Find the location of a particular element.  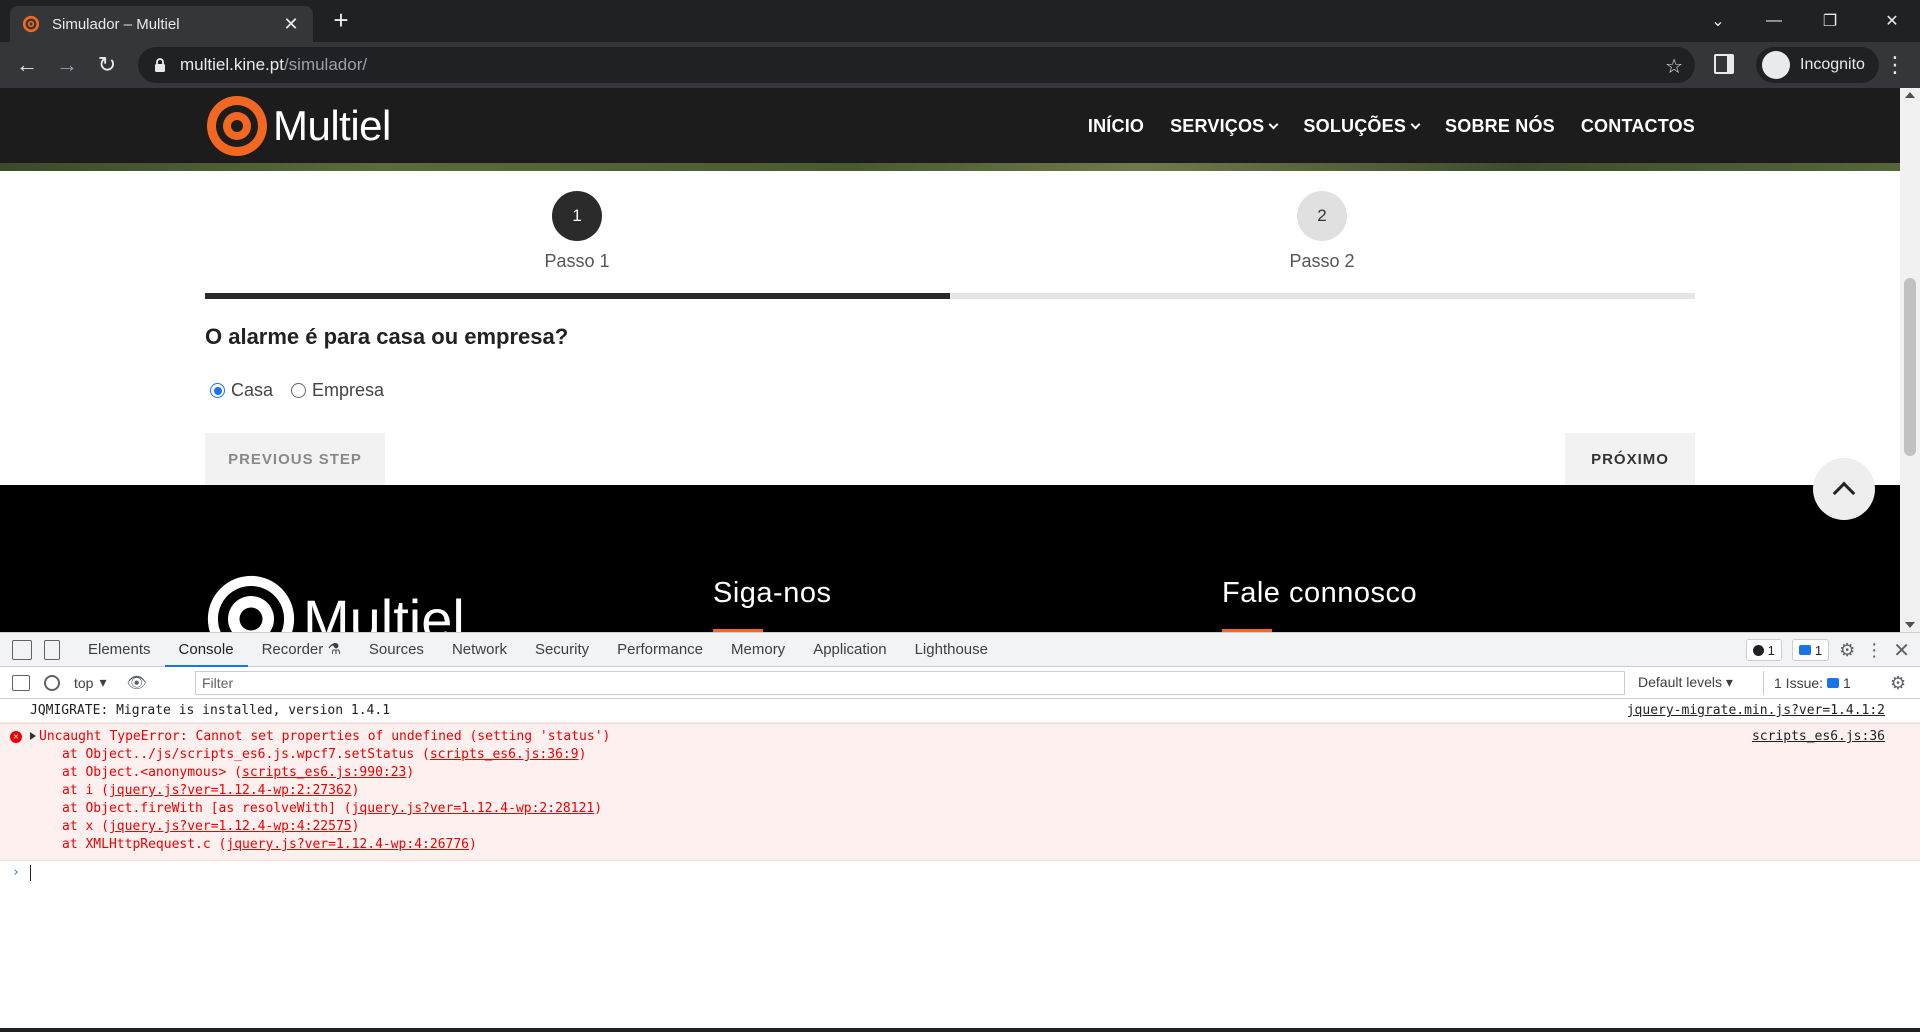

clear-console-icon is located at coordinates (52, 682).